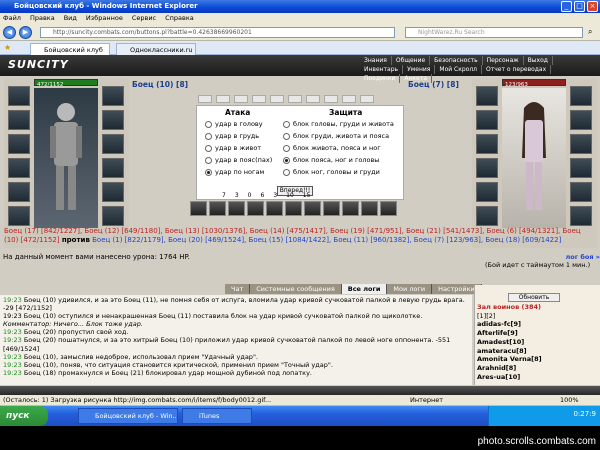 The height and width of the screenshot is (450, 600). Describe the element at coordinates (25, 32) in the screenshot. I see `forward-button: ▶` at that location.